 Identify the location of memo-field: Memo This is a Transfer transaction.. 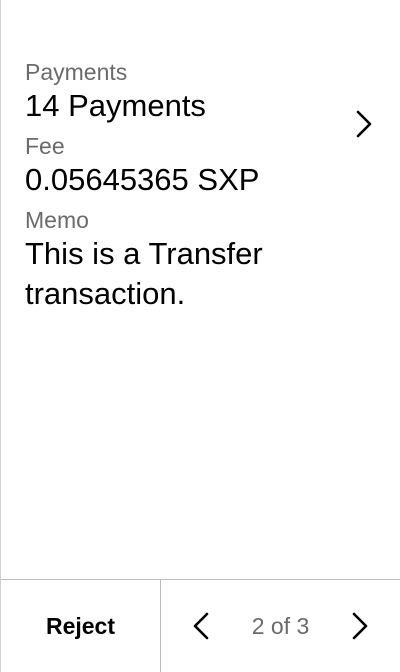
(200, 260).